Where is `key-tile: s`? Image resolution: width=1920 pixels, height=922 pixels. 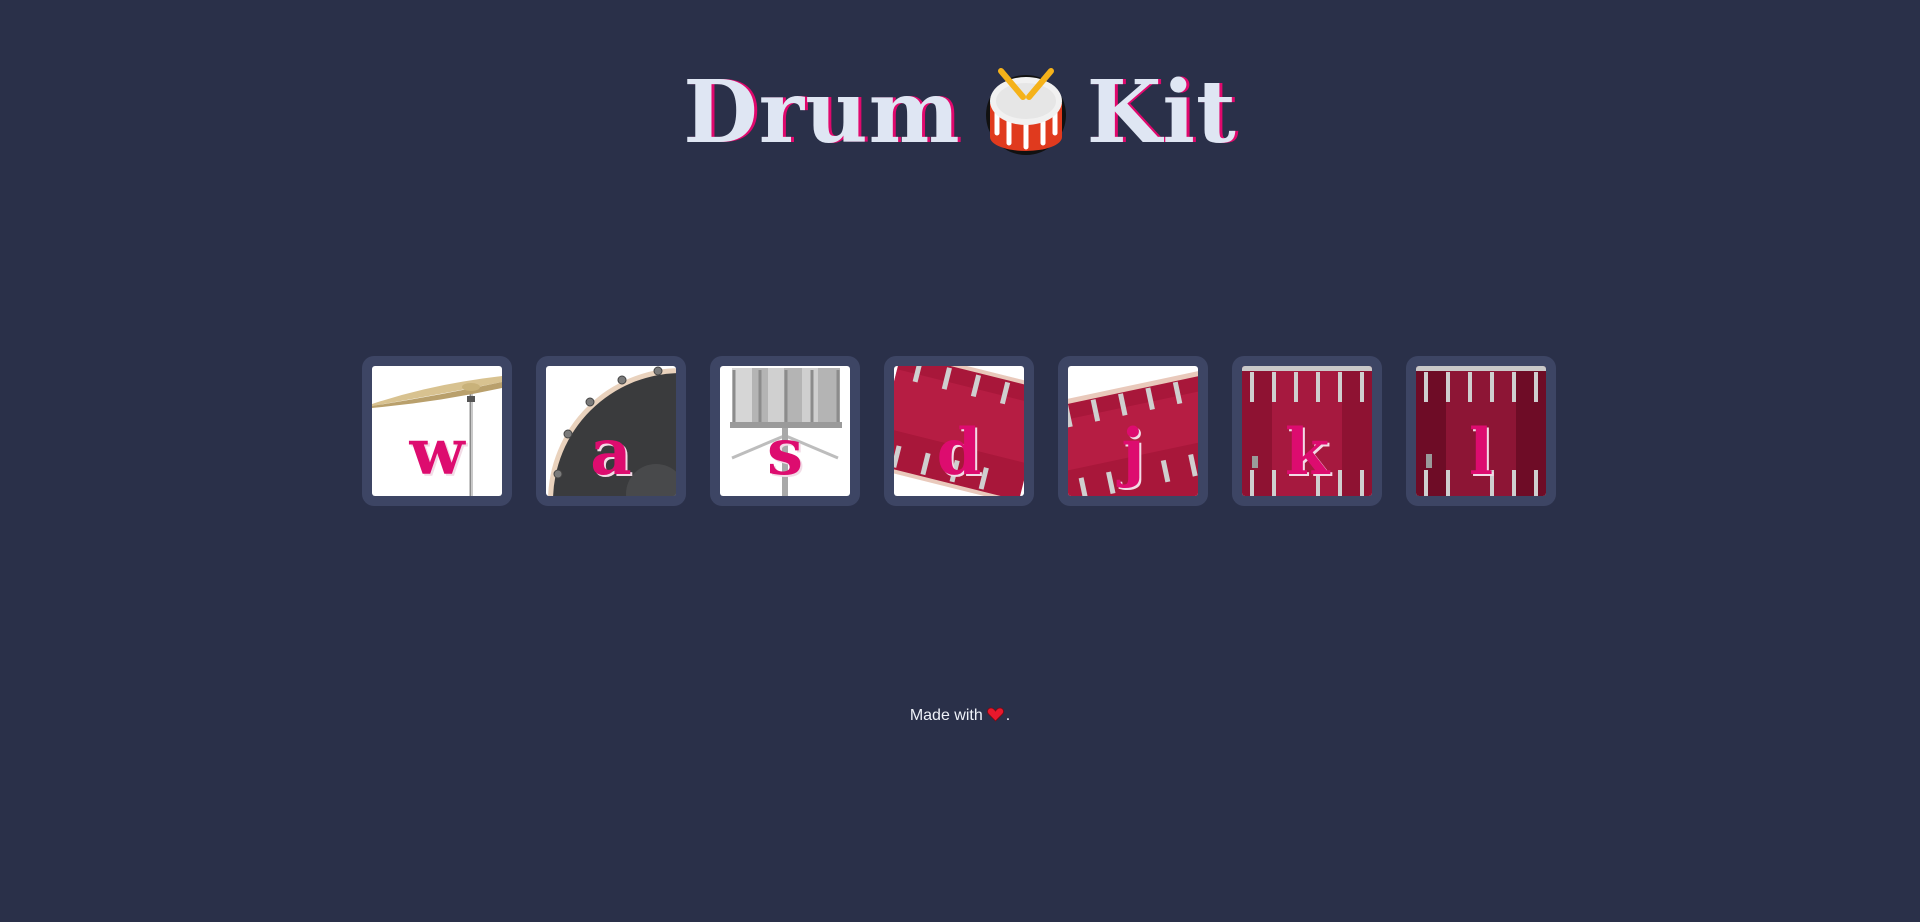 key-tile: s is located at coordinates (785, 431).